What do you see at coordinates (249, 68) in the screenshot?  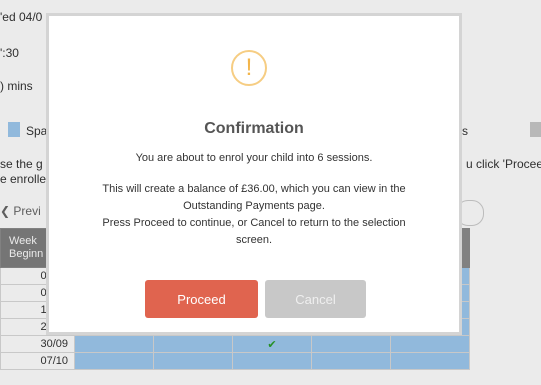 I see `exclamation-circle-icon: !` at bounding box center [249, 68].